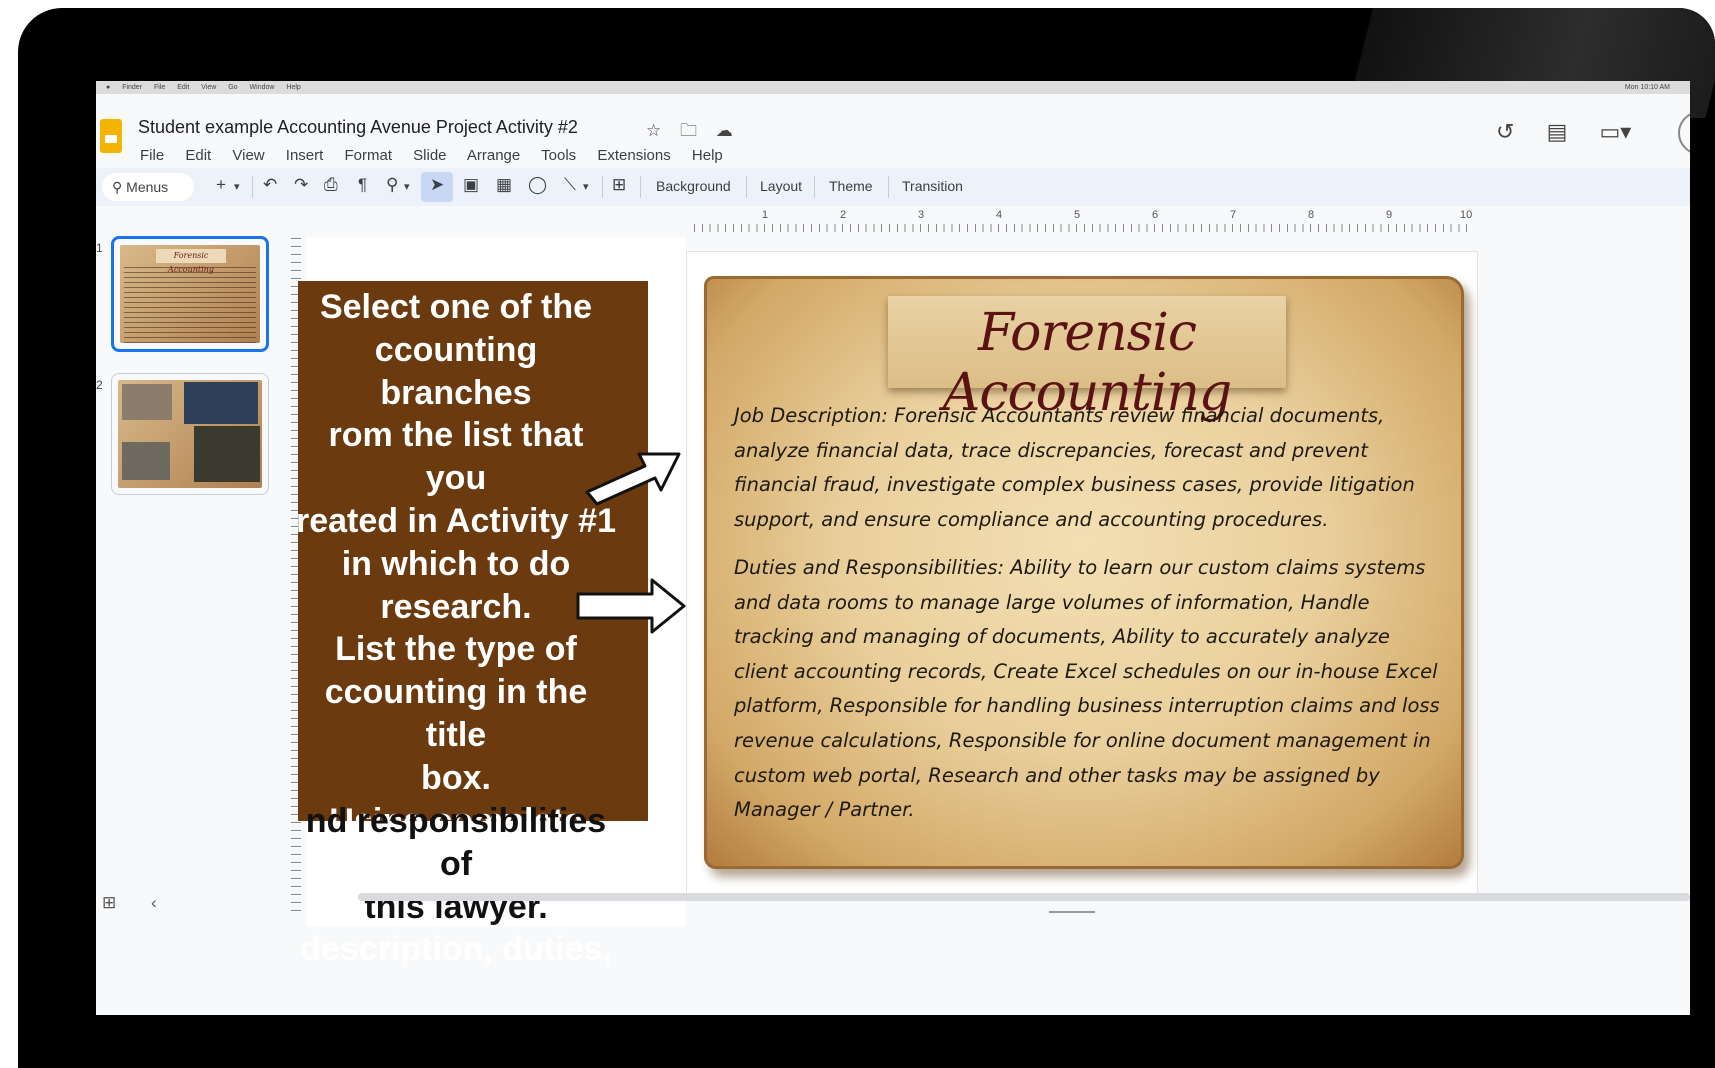  I want to click on menu-insert: Insert, so click(305, 155).